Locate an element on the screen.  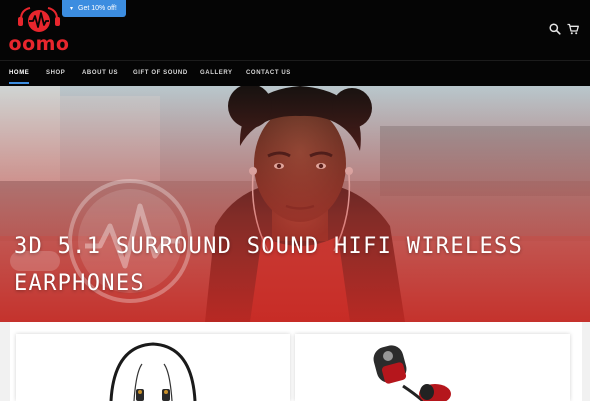
product-card-earbuds is located at coordinates (432, 367).